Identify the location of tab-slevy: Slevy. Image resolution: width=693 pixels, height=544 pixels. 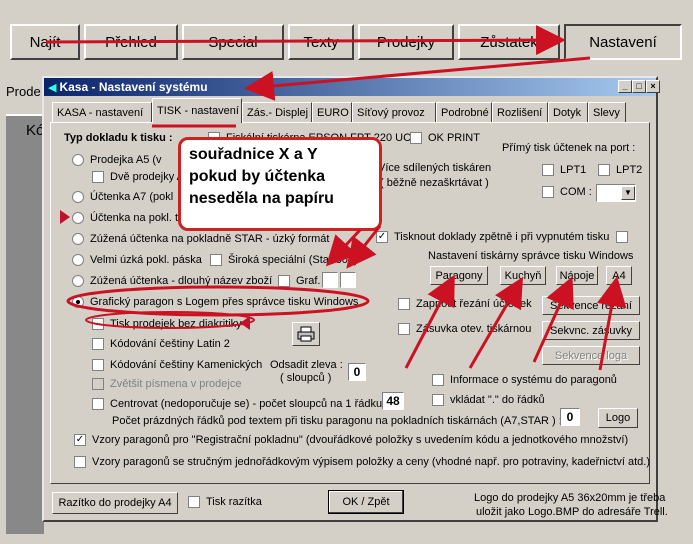
(607, 112).